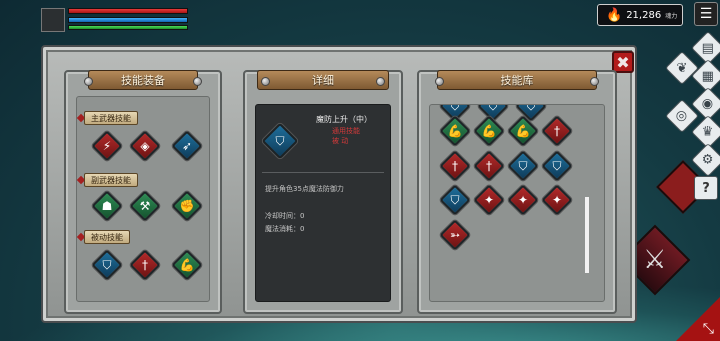 The height and width of the screenshot is (341, 720). I want to click on mana-bar, so click(128, 20).